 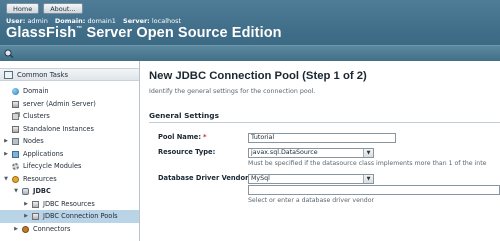 I want to click on tree-item-lifecycle-modules: Lifecycle Modules, so click(x=69, y=166).